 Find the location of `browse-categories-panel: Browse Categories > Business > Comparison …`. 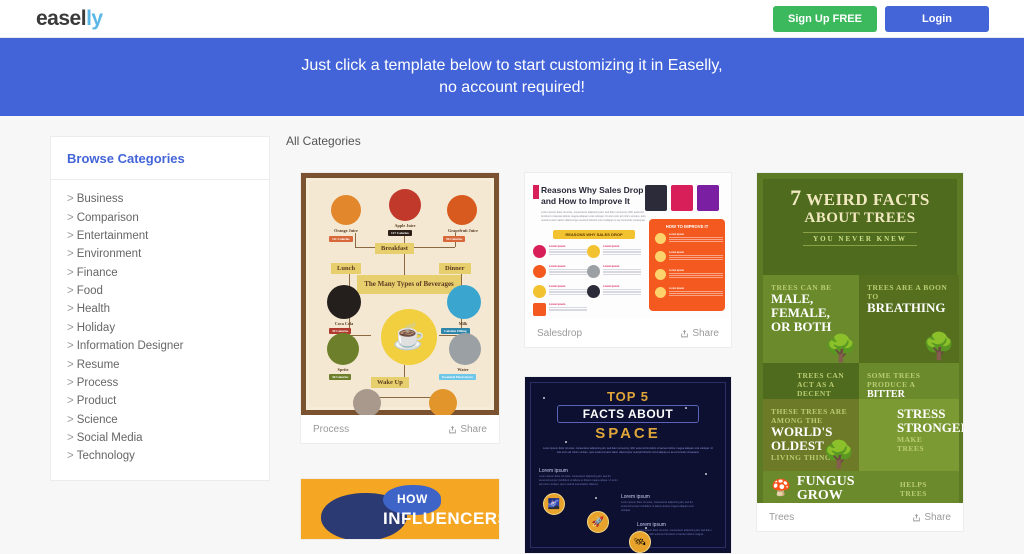

browse-categories-panel: Browse Categories > Business > Comparison … is located at coordinates (160, 308).